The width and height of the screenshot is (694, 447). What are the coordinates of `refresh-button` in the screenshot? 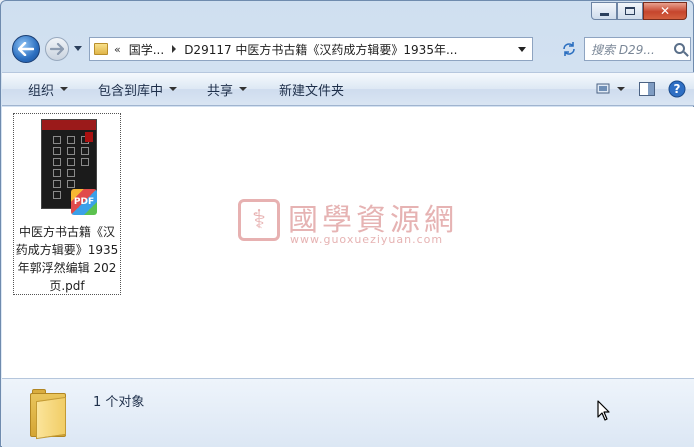 It's located at (569, 49).